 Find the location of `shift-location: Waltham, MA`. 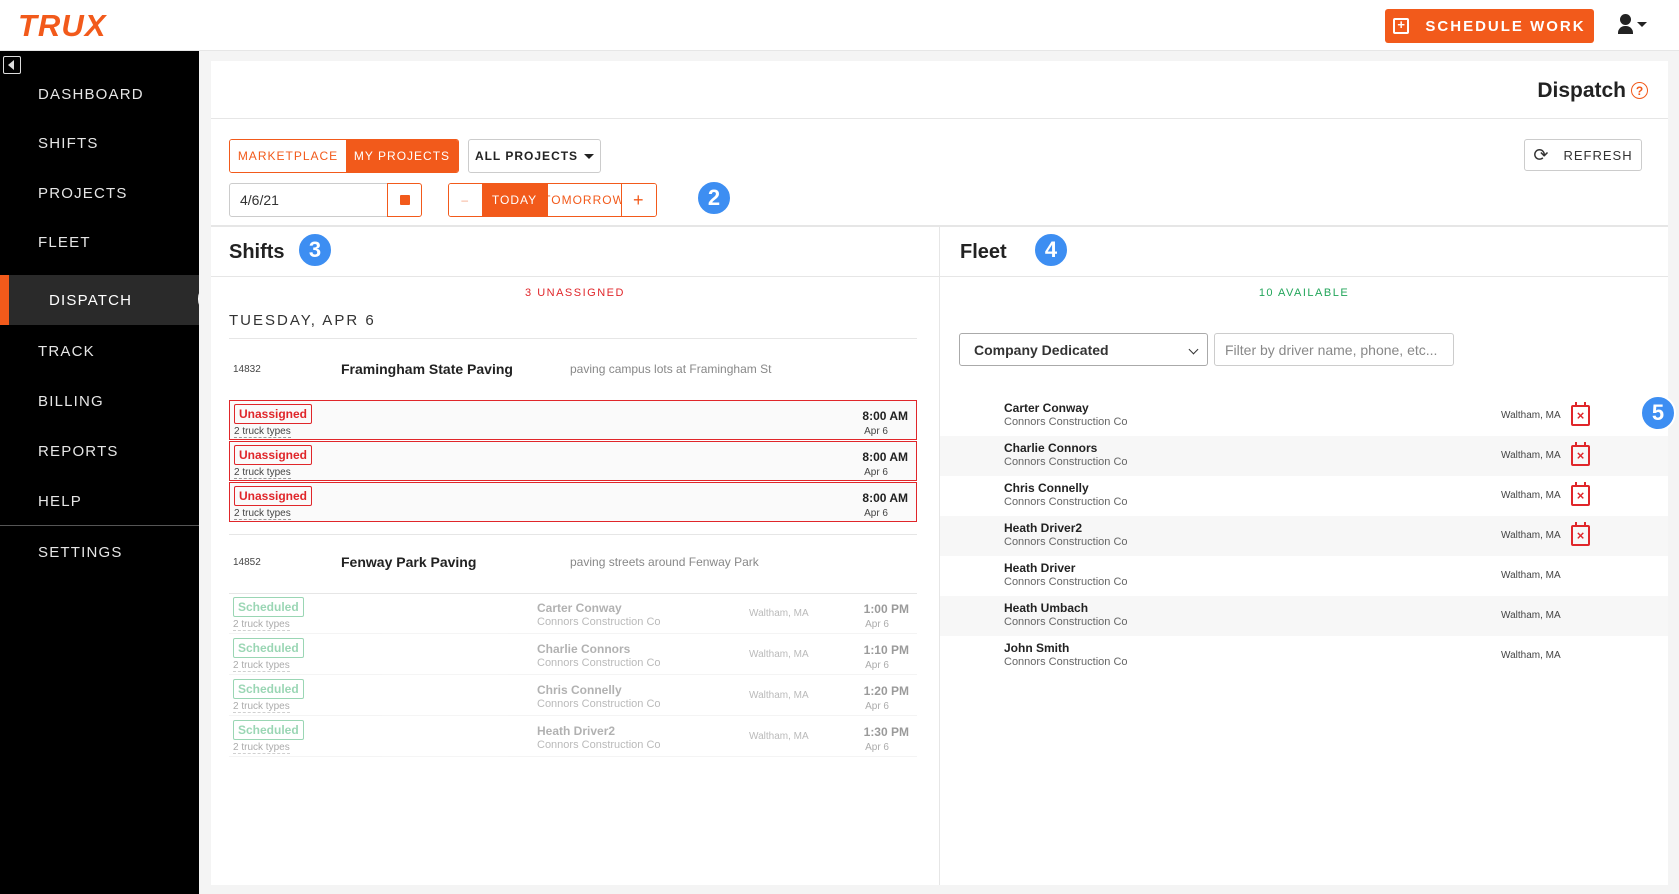

shift-location: Waltham, MA is located at coordinates (779, 613).